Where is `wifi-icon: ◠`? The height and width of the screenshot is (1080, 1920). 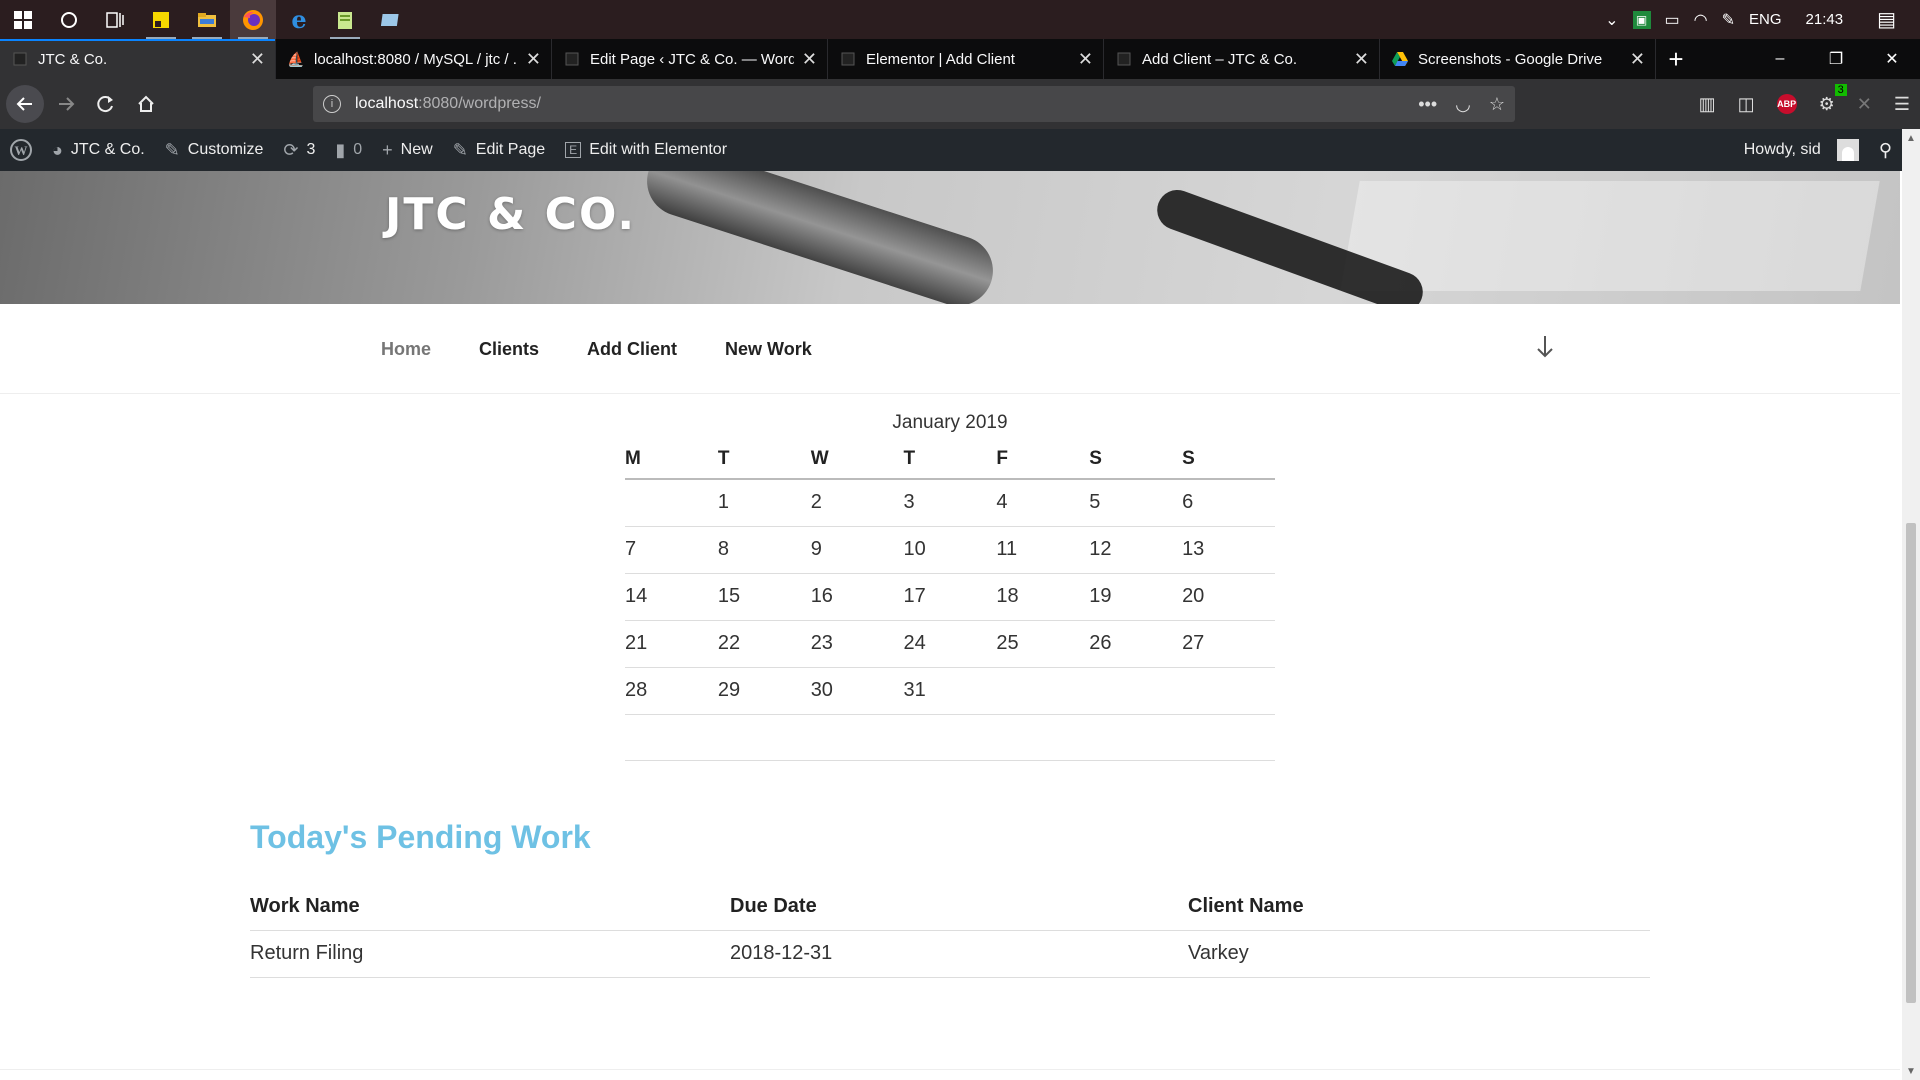 wifi-icon: ◠ is located at coordinates (1701, 20).